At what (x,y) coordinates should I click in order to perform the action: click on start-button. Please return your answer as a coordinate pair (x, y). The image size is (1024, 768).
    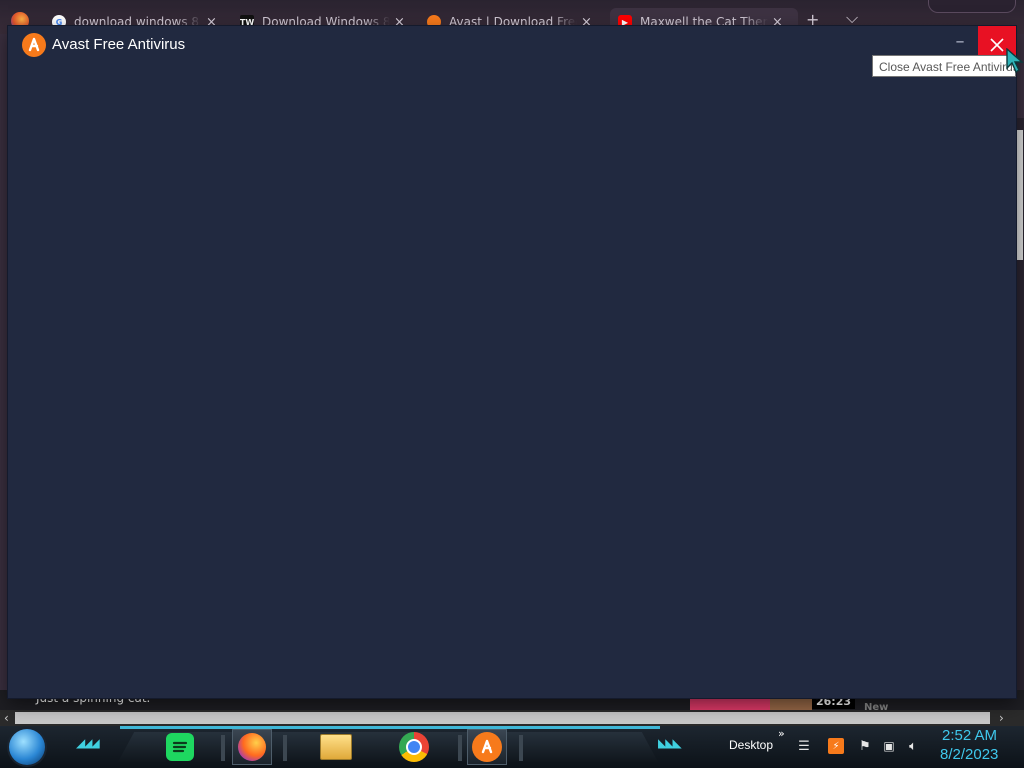
    Looking at the image, I should click on (27, 747).